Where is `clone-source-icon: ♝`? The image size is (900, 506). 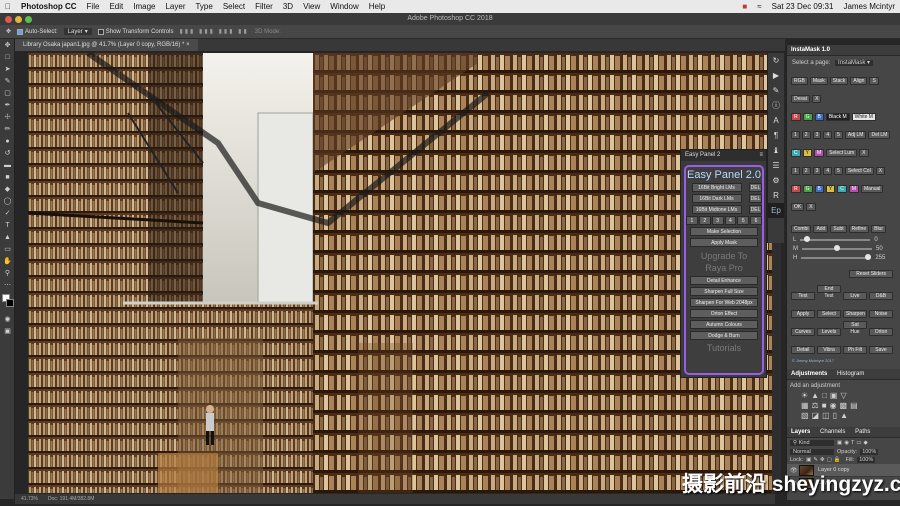
clone-source-icon: ♝ is located at coordinates (776, 150).